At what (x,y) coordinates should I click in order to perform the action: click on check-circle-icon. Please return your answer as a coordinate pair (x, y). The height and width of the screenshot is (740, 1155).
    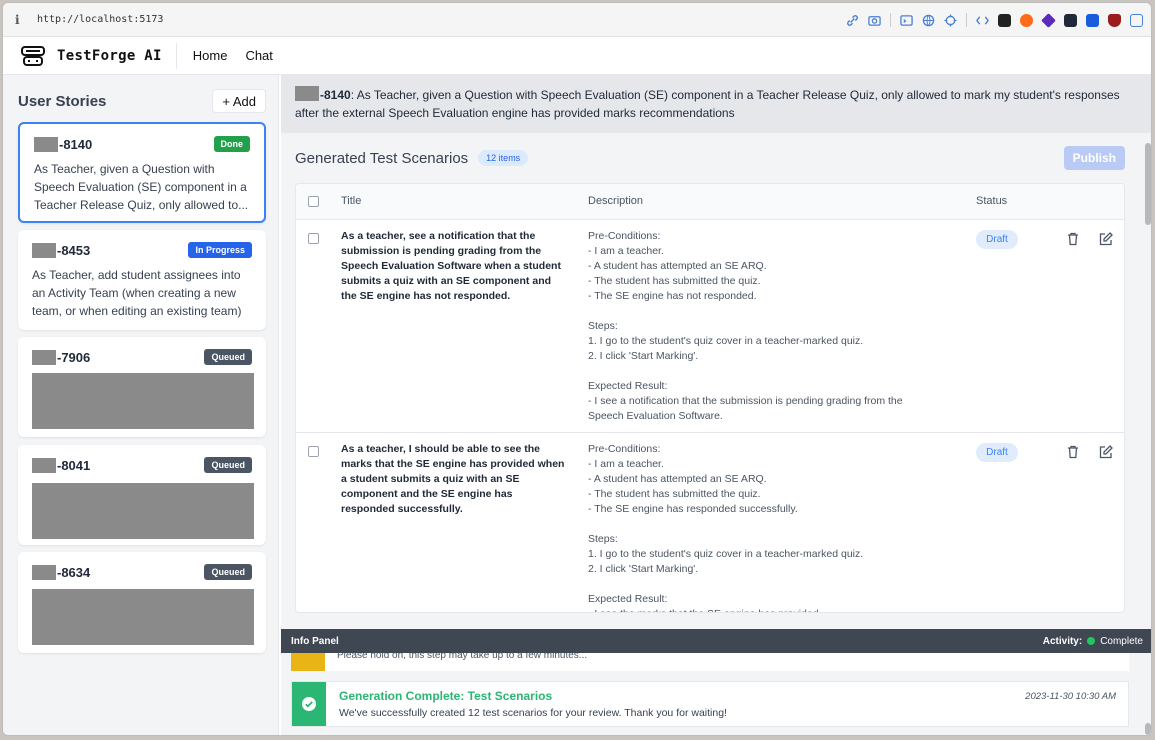
    Looking at the image, I should click on (309, 704).